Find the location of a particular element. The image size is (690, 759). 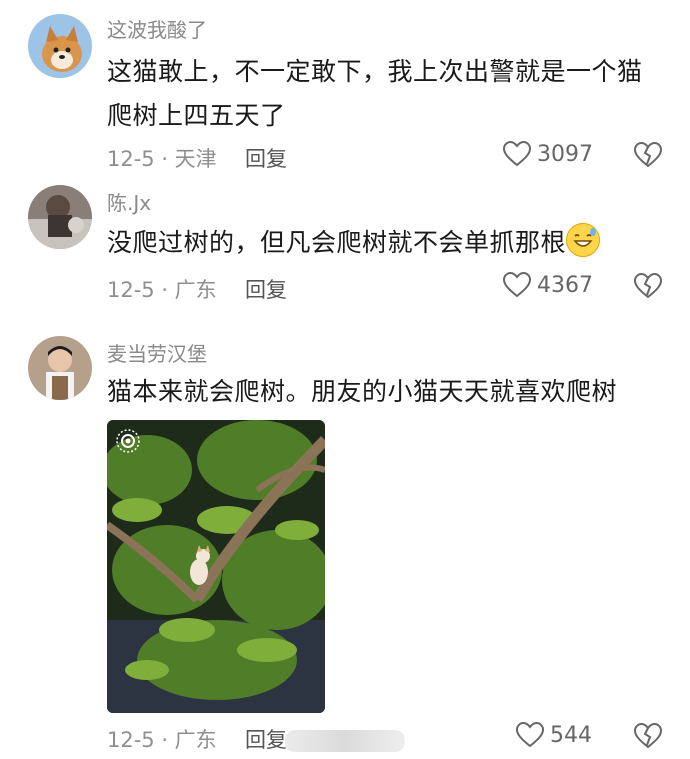

watermark is located at coordinates (345, 741).